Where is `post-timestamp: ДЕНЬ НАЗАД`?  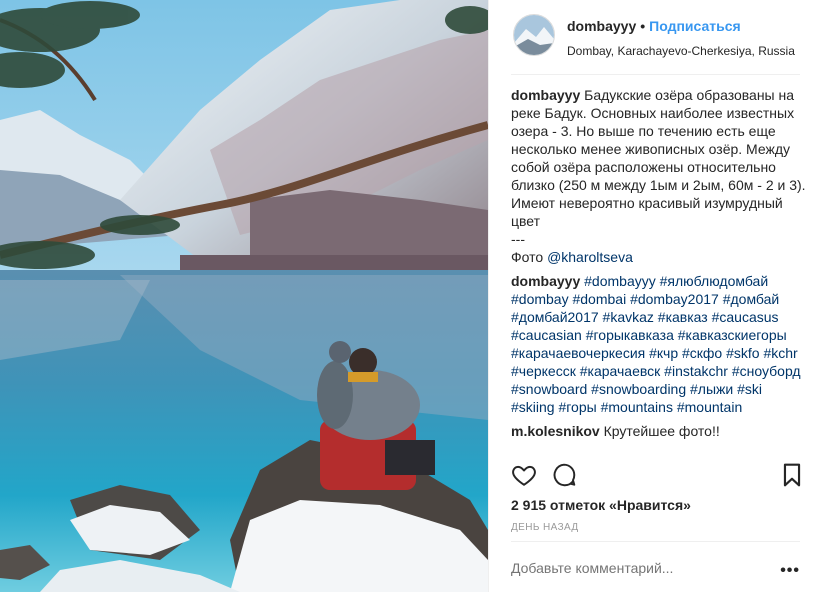 post-timestamp: ДЕНЬ НАЗАД is located at coordinates (545, 527).